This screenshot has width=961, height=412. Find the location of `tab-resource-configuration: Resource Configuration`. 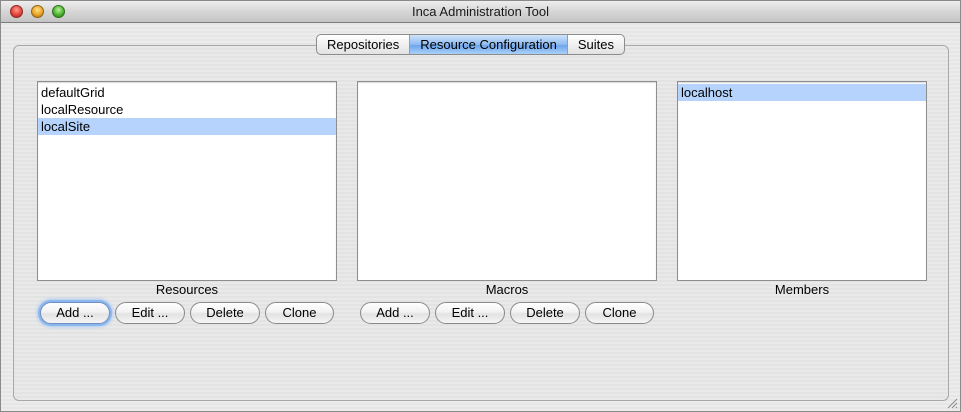

tab-resource-configuration: Resource Configuration is located at coordinates (489, 44).